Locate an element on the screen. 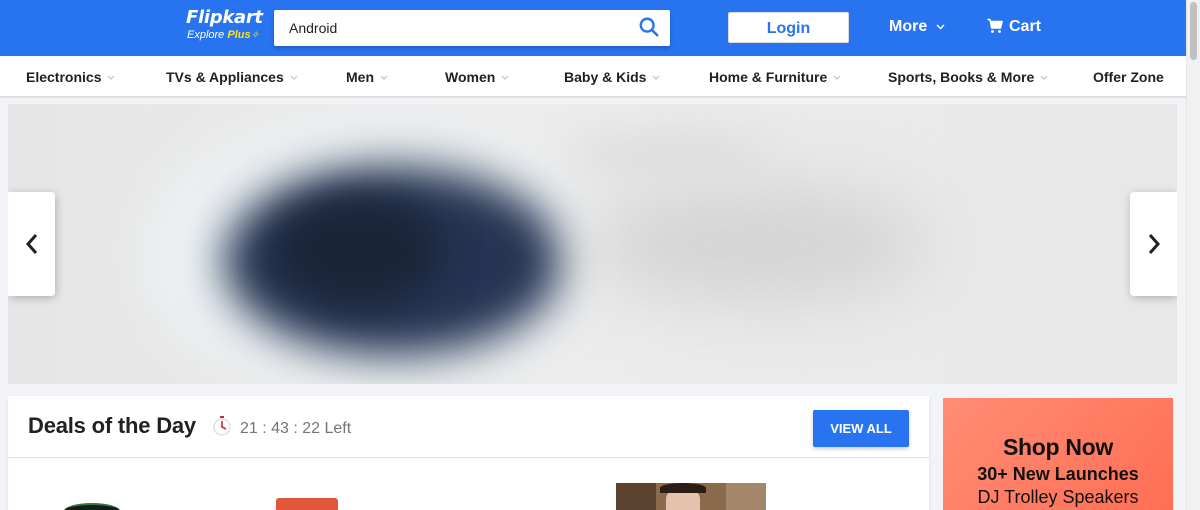 The height and width of the screenshot is (510, 1200). deals-timer: 21 : 43 : 22 Left is located at coordinates (281, 426).